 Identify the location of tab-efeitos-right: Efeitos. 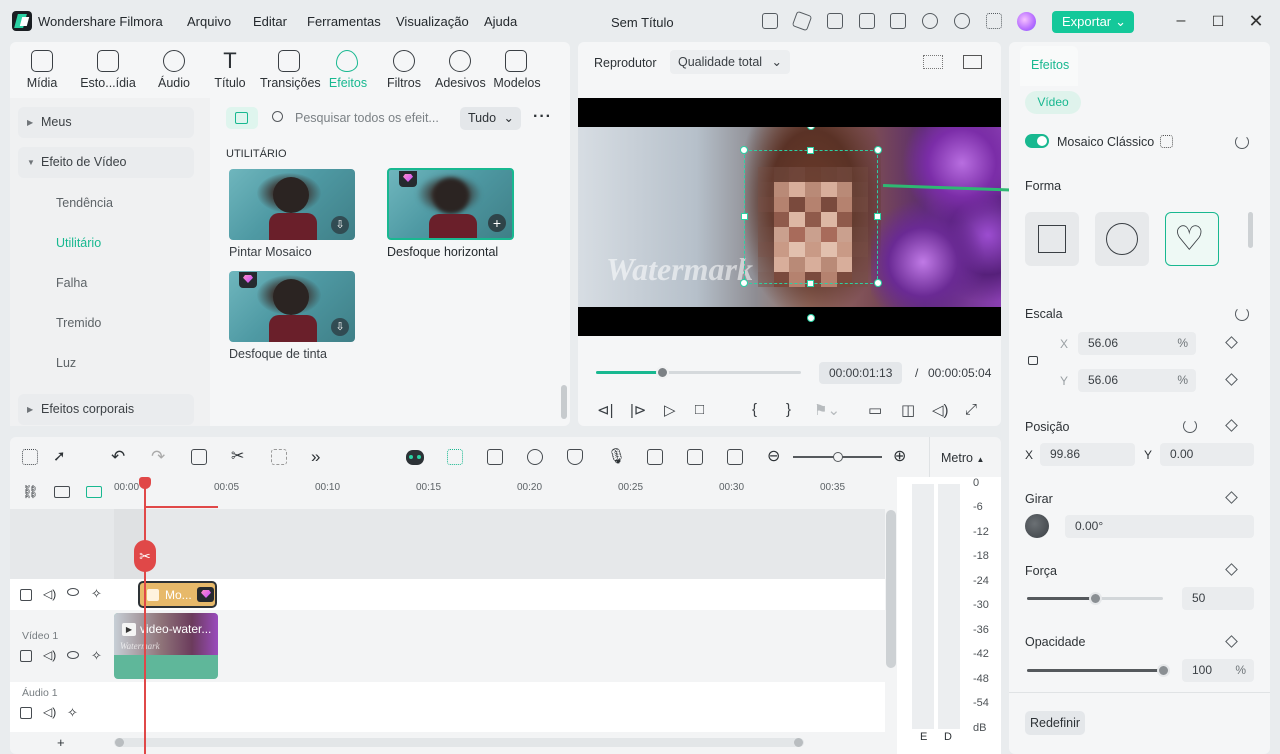
(1050, 65).